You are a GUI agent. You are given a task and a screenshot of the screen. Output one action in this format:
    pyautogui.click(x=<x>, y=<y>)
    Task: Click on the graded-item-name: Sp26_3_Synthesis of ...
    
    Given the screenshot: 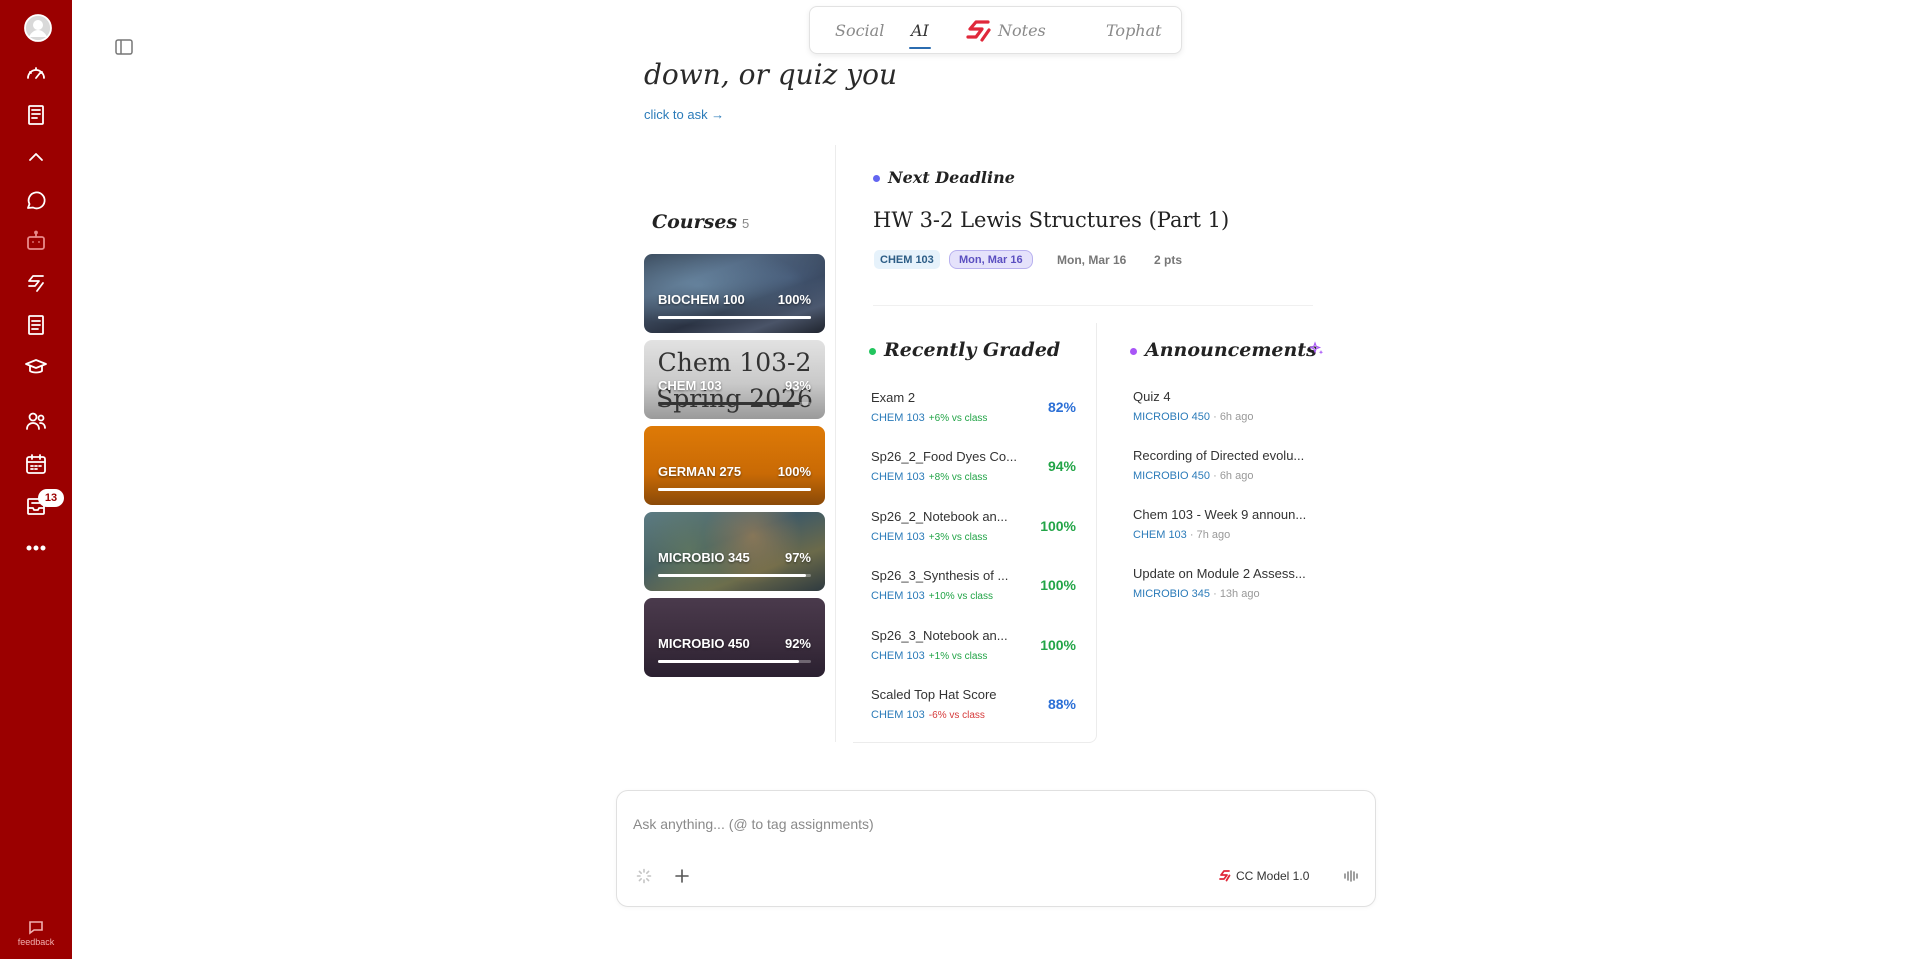 What is the action you would take?
    pyautogui.click(x=940, y=575)
    